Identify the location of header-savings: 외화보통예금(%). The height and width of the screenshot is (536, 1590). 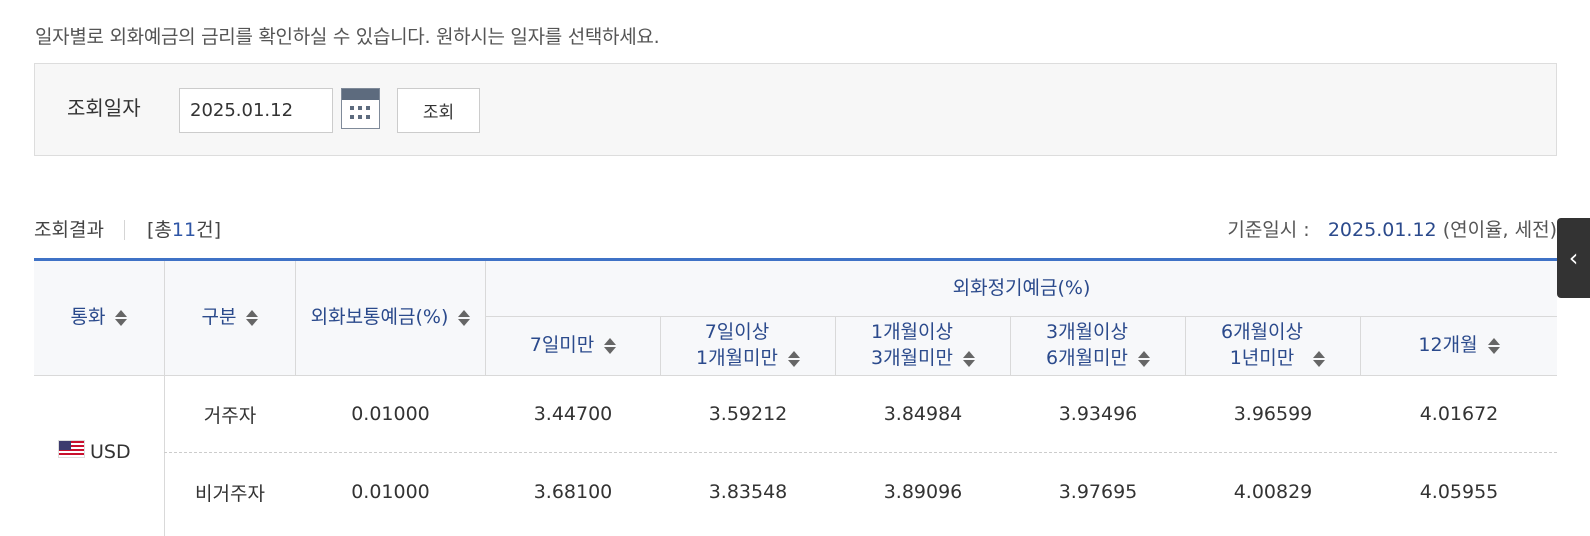
(390, 318).